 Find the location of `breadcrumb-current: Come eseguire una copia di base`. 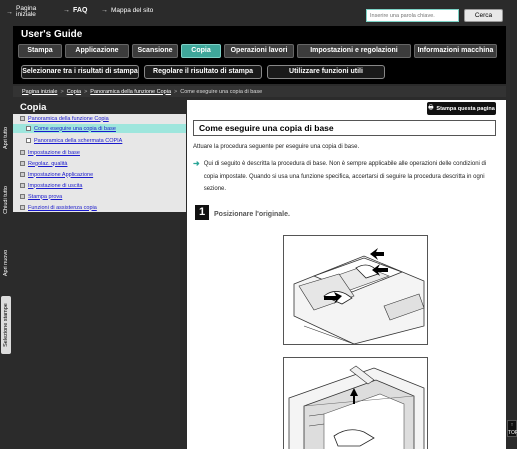

breadcrumb-current: Come eseguire una copia di base is located at coordinates (221, 91).